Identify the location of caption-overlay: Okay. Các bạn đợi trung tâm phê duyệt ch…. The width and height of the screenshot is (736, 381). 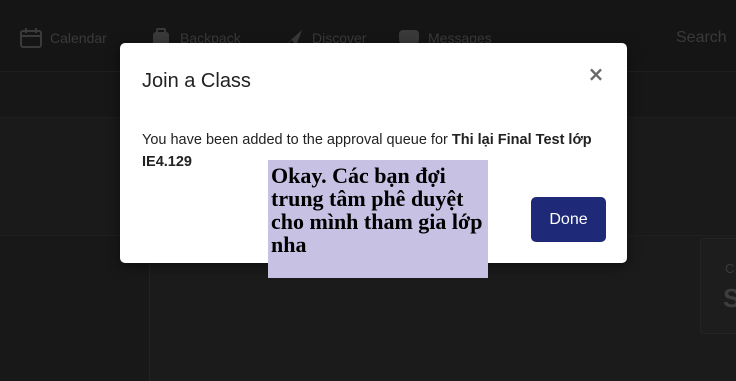
(378, 219).